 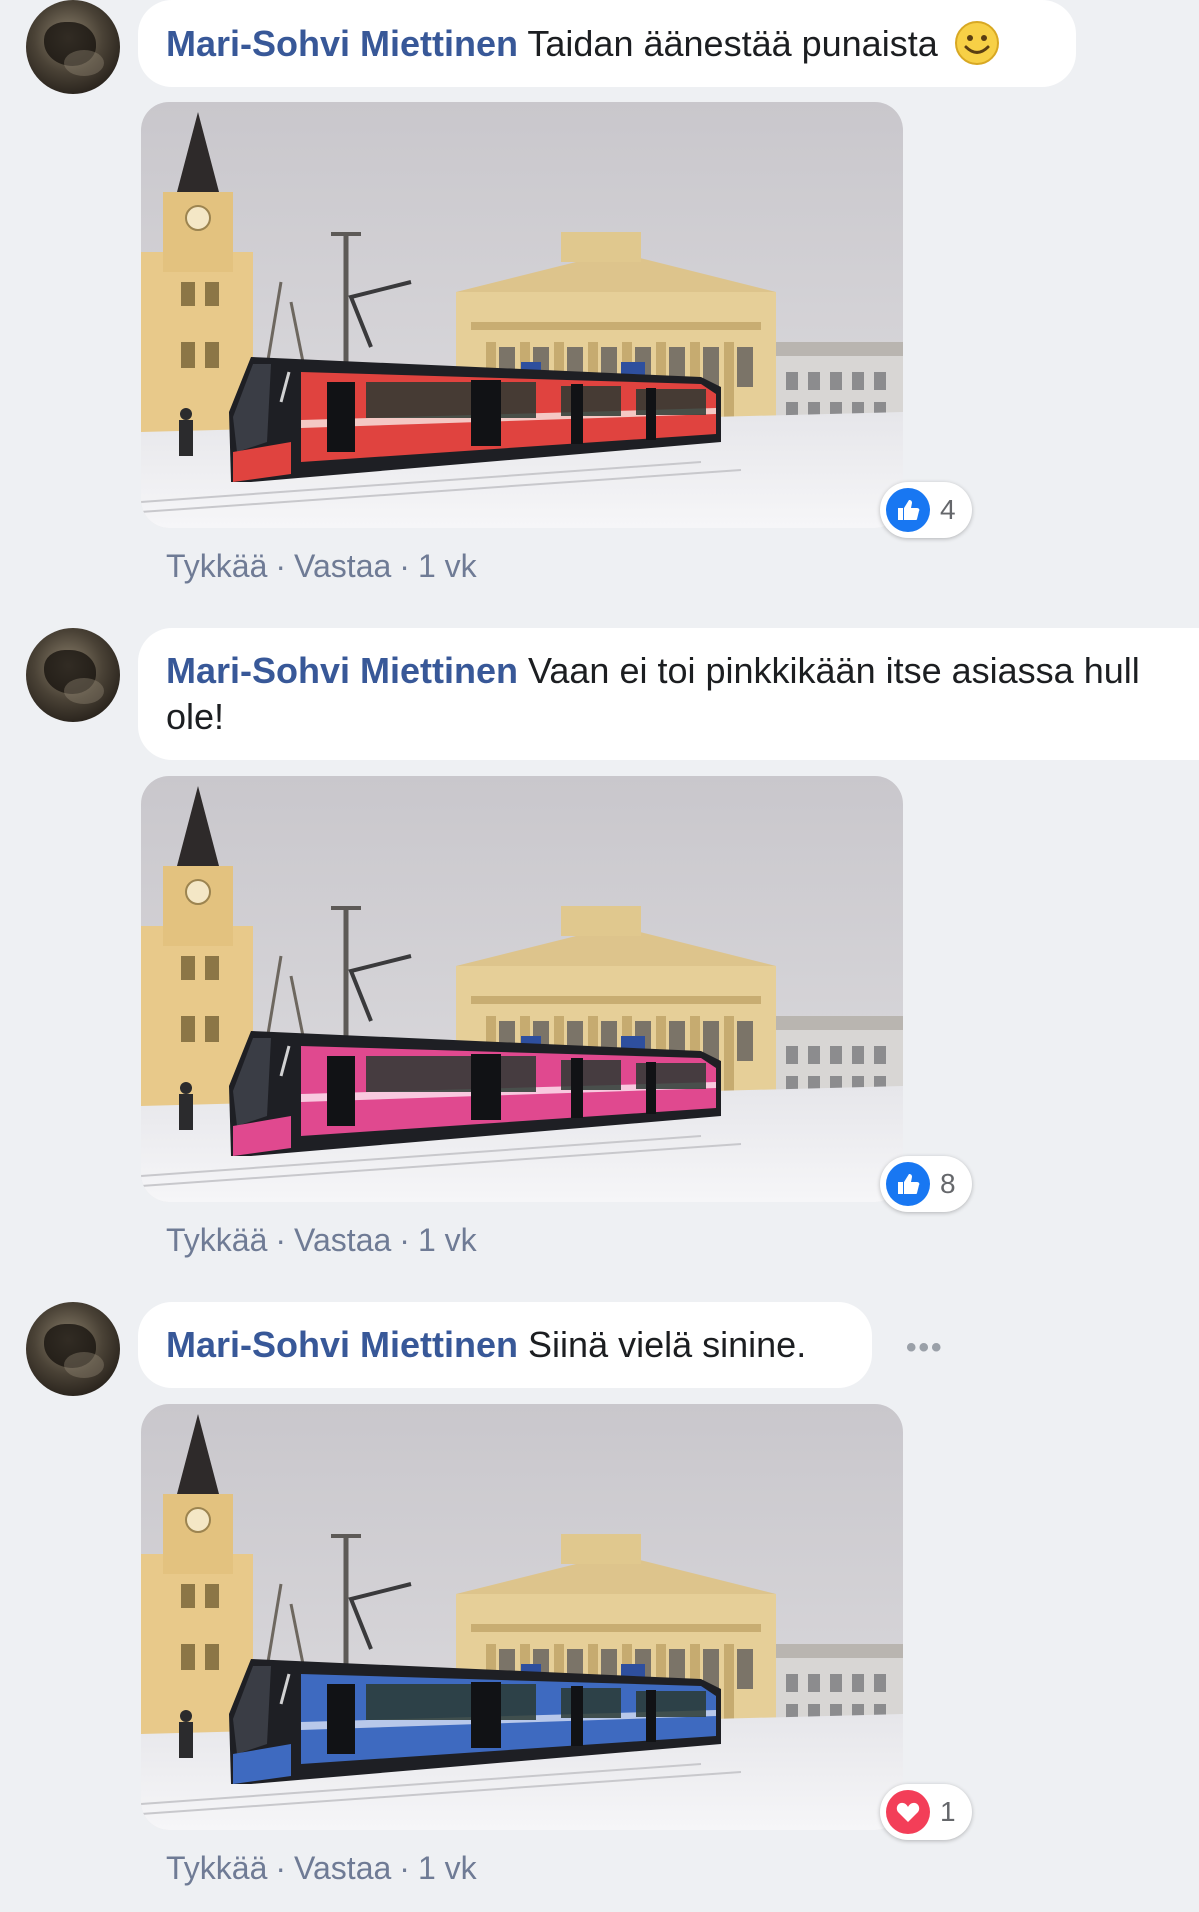 What do you see at coordinates (834, 670) in the screenshot?
I see `comment-text: Vaan ei toi pinkkikään itse asiassa hull` at bounding box center [834, 670].